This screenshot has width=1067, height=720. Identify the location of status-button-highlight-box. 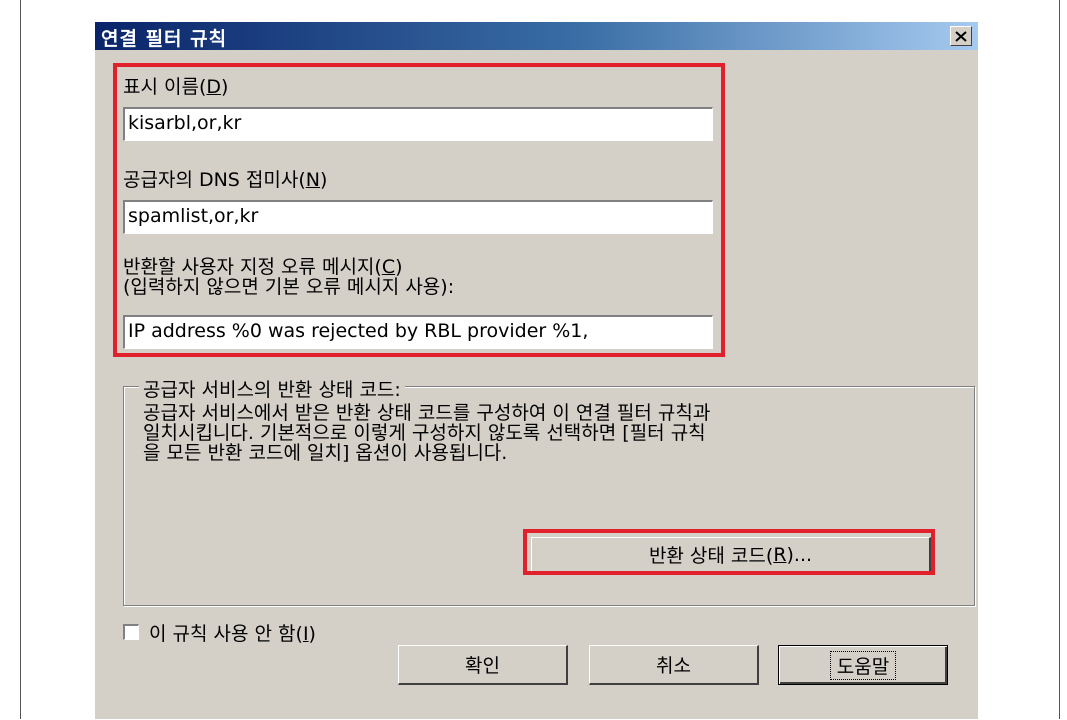
(729, 552).